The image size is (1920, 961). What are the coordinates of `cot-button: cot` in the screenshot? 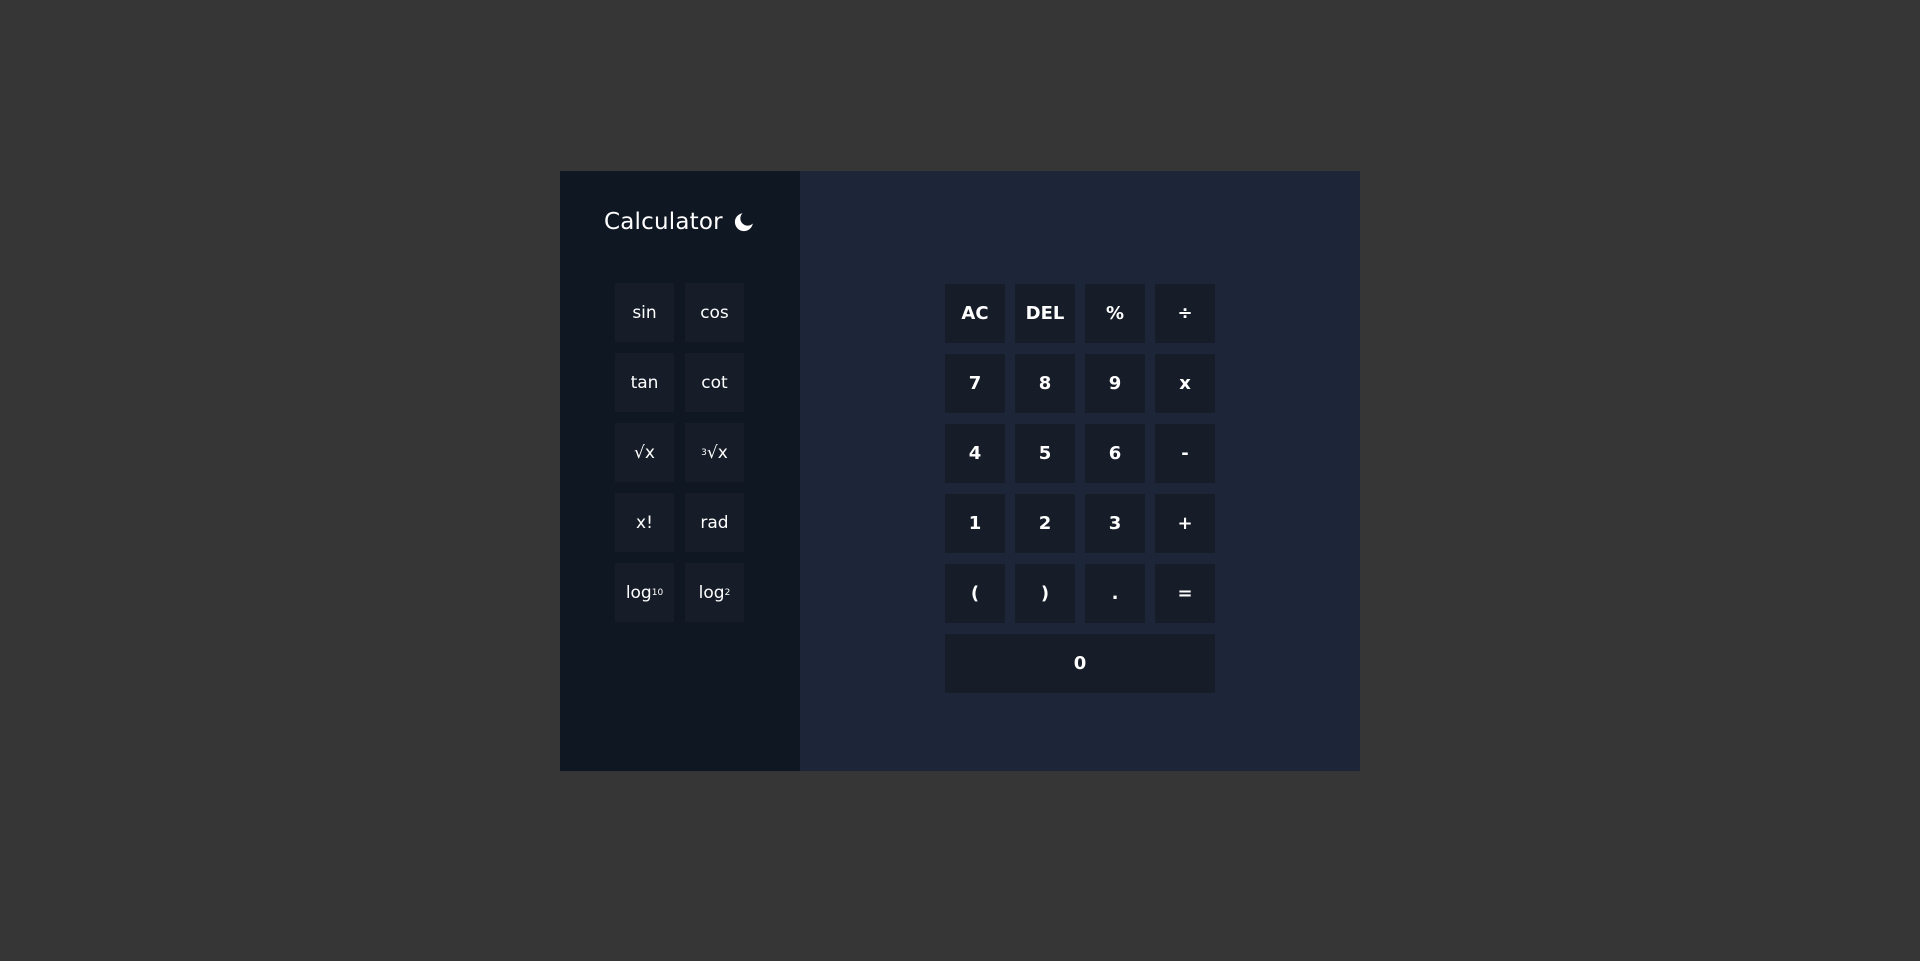 It's located at (714, 382).